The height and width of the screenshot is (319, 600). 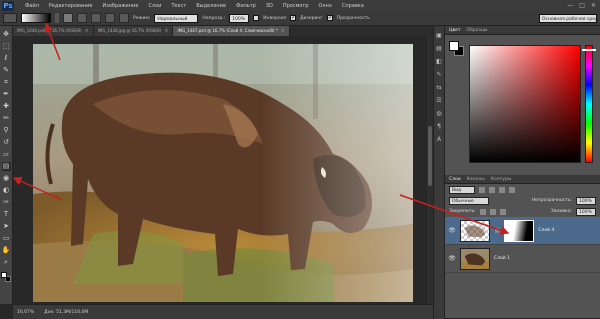 What do you see at coordinates (6, 262) in the screenshot?
I see `zoom-tool-icon: ⌕` at bounding box center [6, 262].